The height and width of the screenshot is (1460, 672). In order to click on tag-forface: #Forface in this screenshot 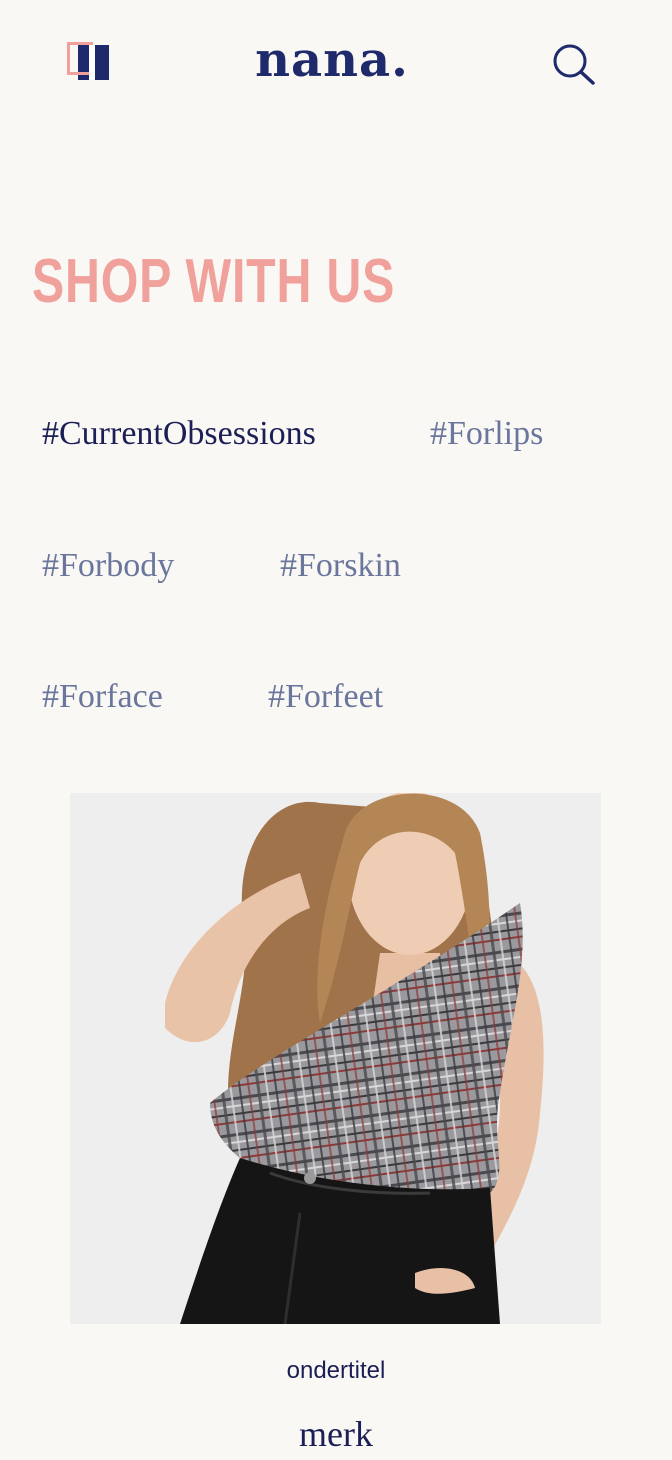, I will do `click(102, 697)`.